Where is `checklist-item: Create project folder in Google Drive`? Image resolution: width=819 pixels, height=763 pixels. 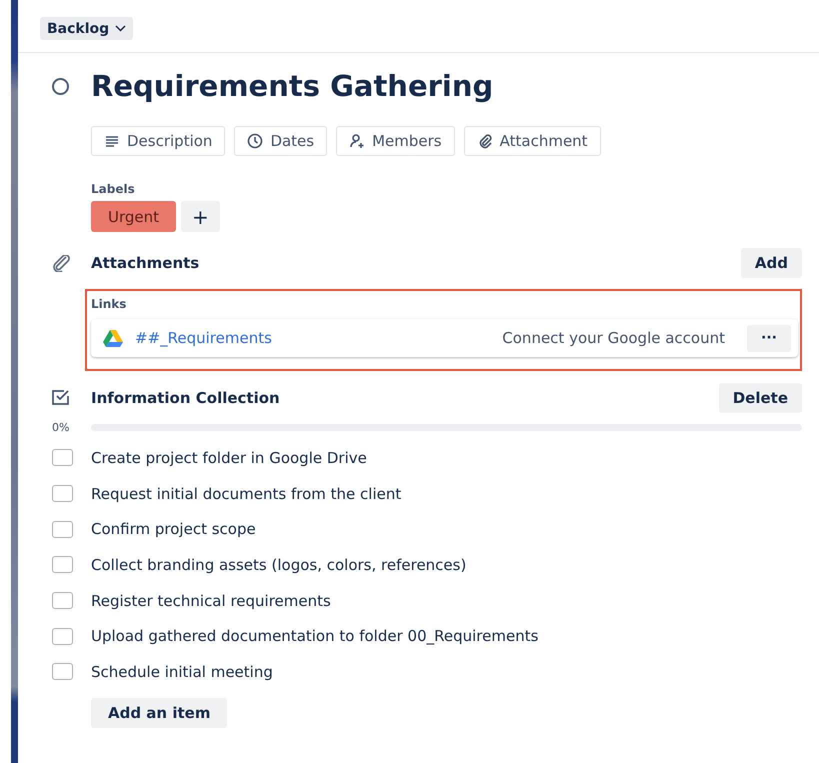
checklist-item: Create project folder in Google Drive is located at coordinates (229, 457).